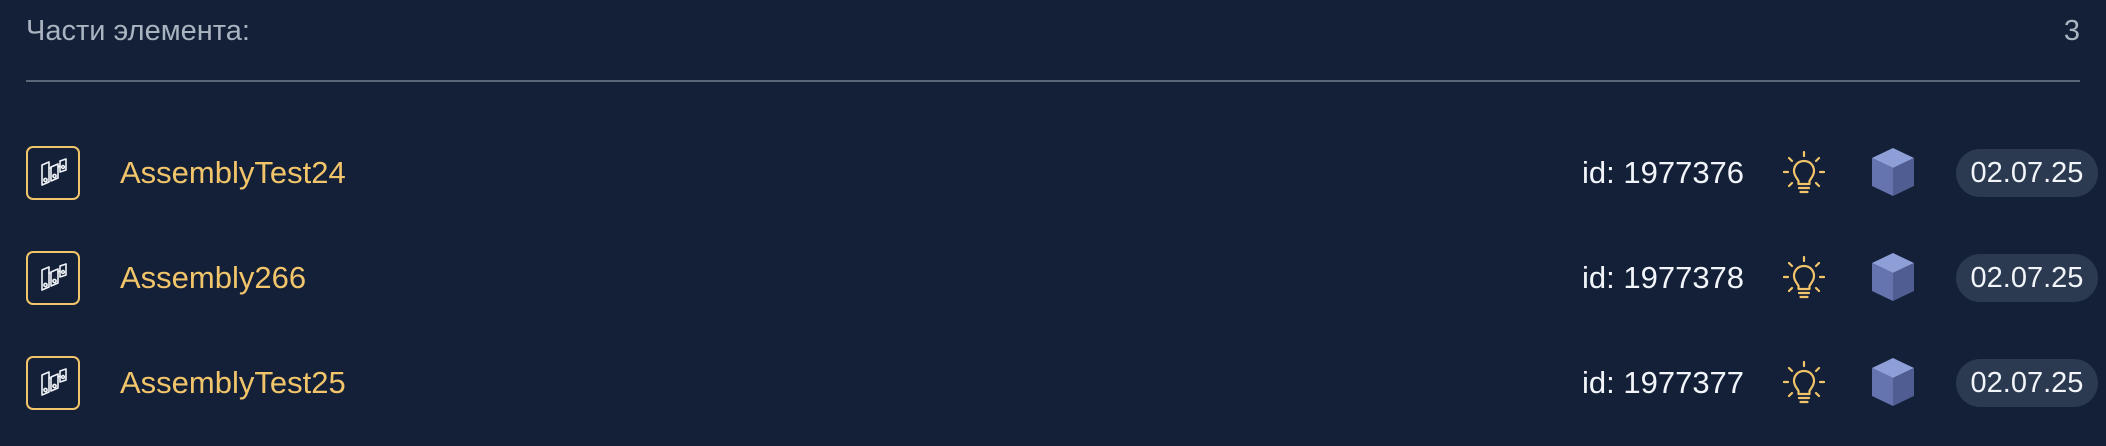 This screenshot has height=446, width=2106. Describe the element at coordinates (1663, 277) in the screenshot. I see `part-id: id: 1977378` at that location.